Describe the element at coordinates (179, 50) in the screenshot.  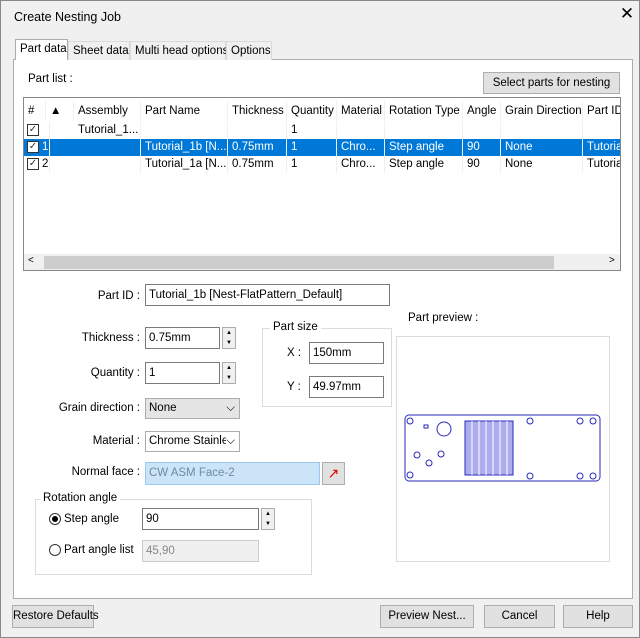
I see `tab-multi-head-options: Multi head options` at that location.